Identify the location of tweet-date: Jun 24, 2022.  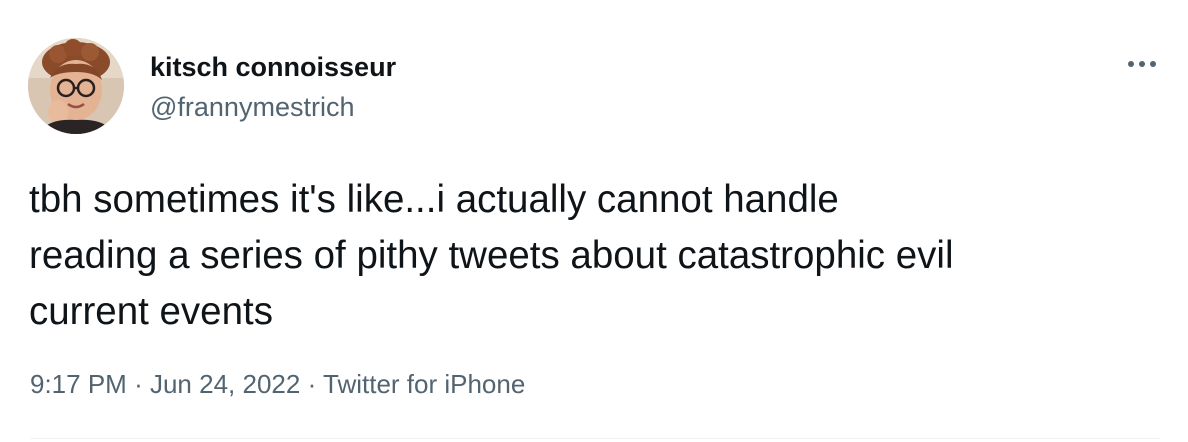
(225, 384).